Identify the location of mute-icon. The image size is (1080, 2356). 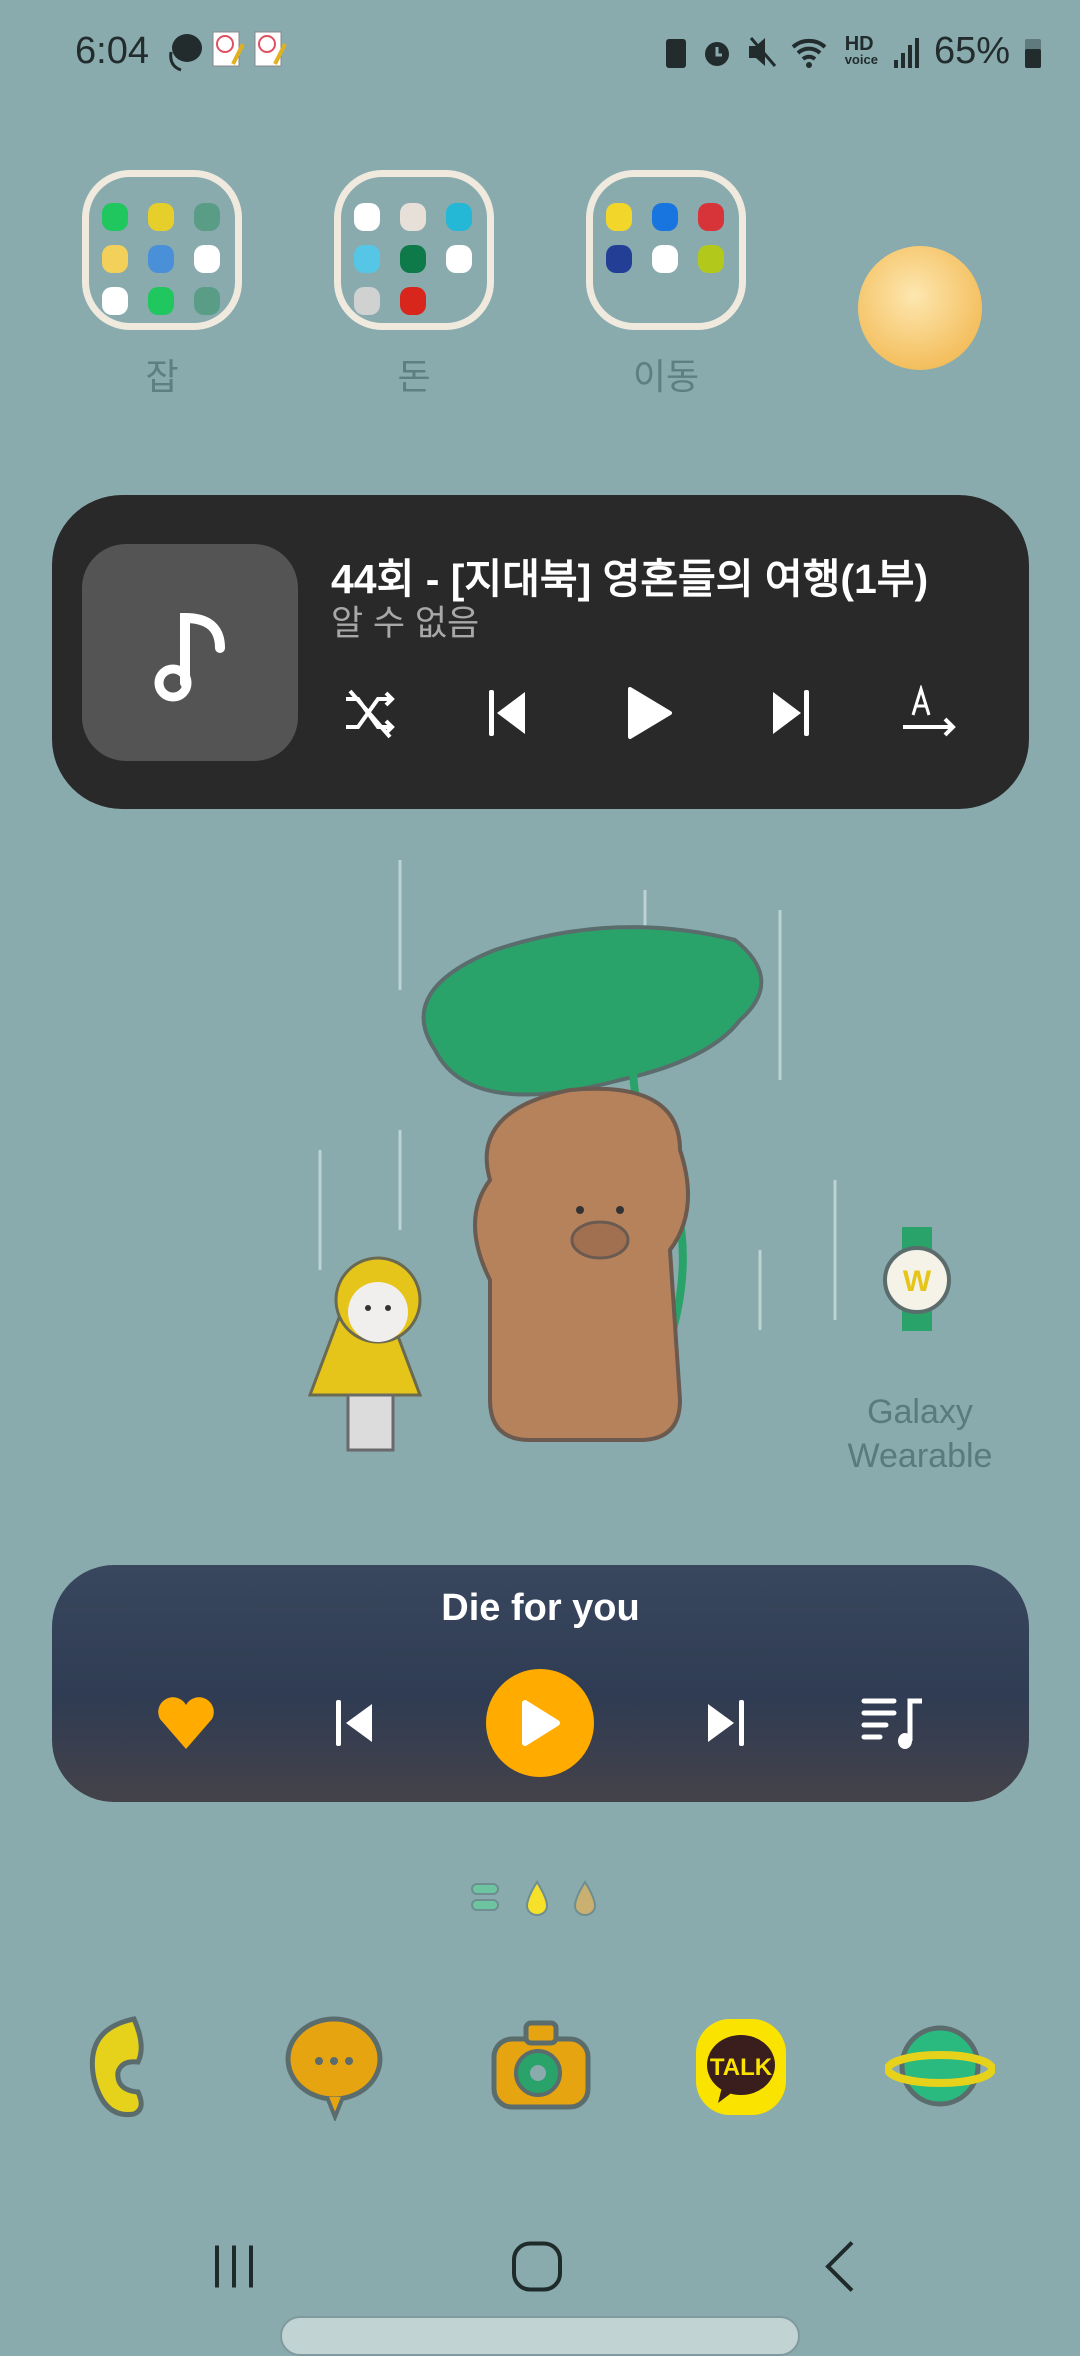
(762, 51).